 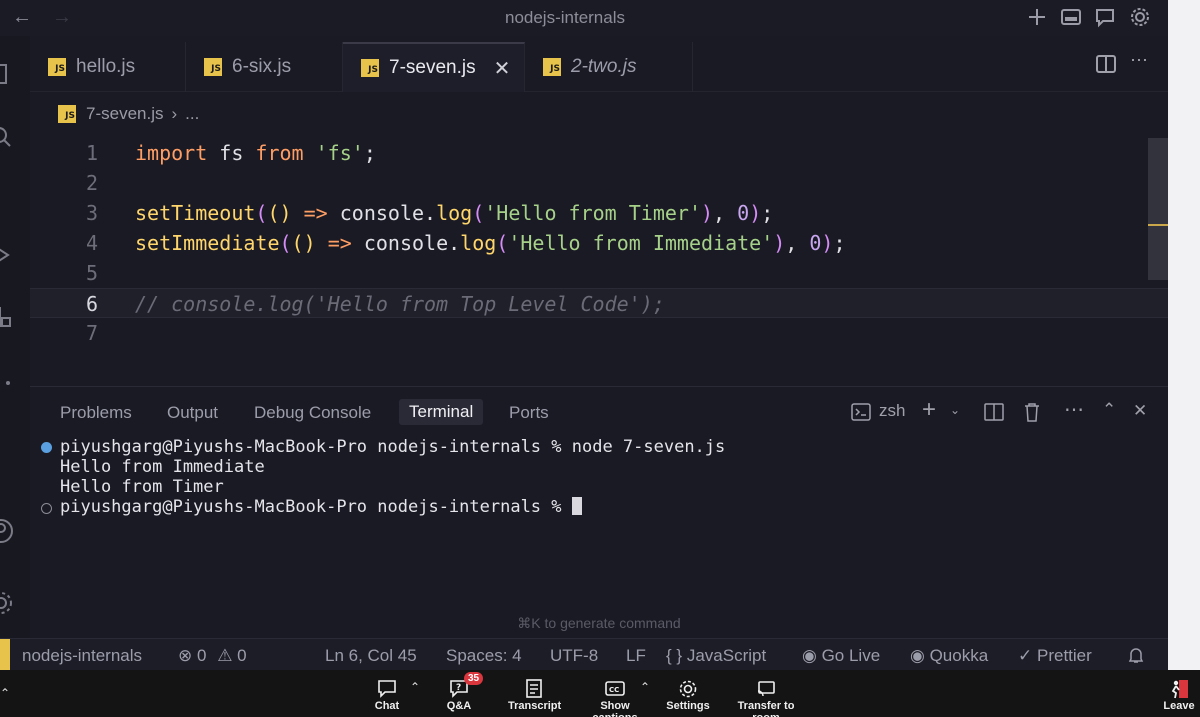 What do you see at coordinates (529, 413) in the screenshot?
I see `tab-ports: Ports` at bounding box center [529, 413].